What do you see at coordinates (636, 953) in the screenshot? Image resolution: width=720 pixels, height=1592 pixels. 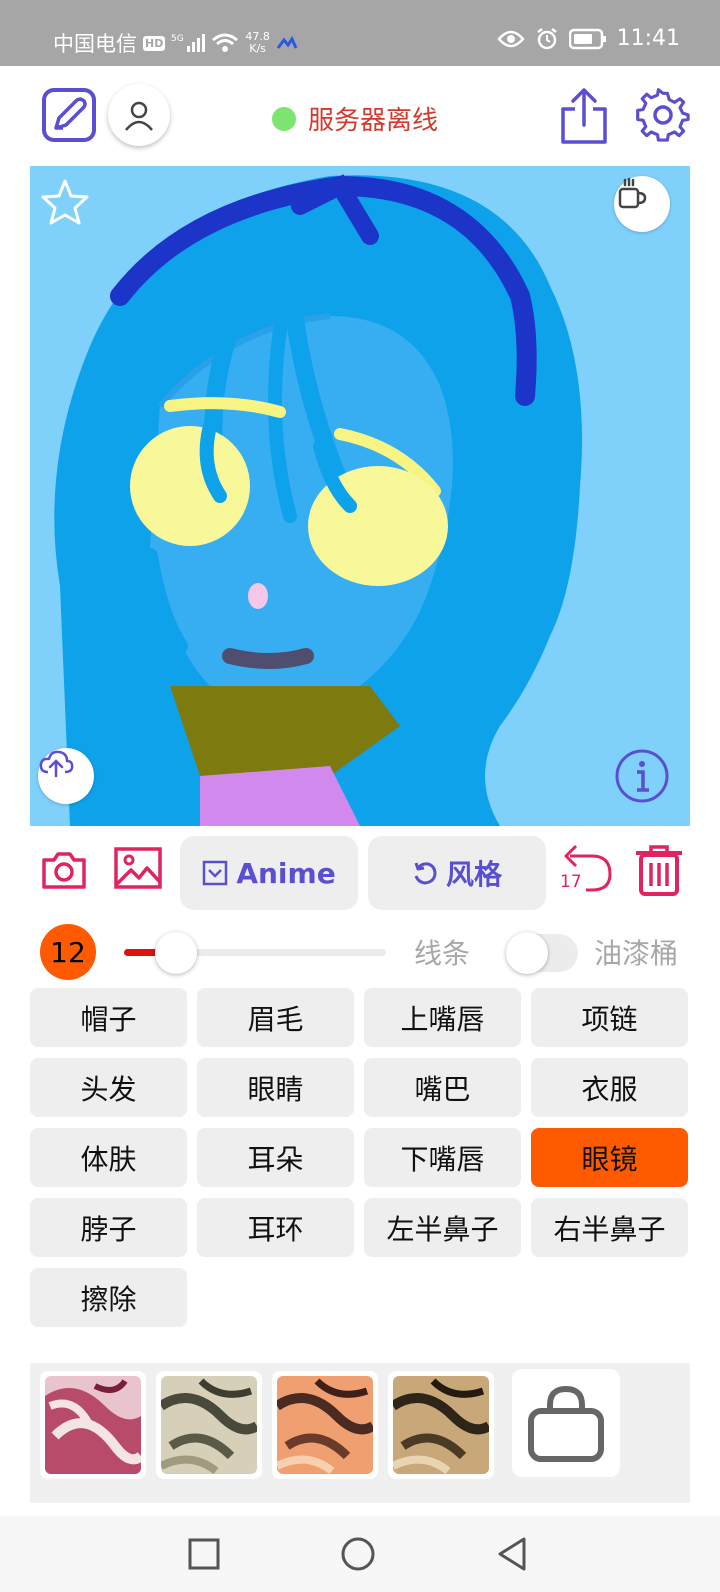 I see `bucket-mode-label: 油漆桶` at bounding box center [636, 953].